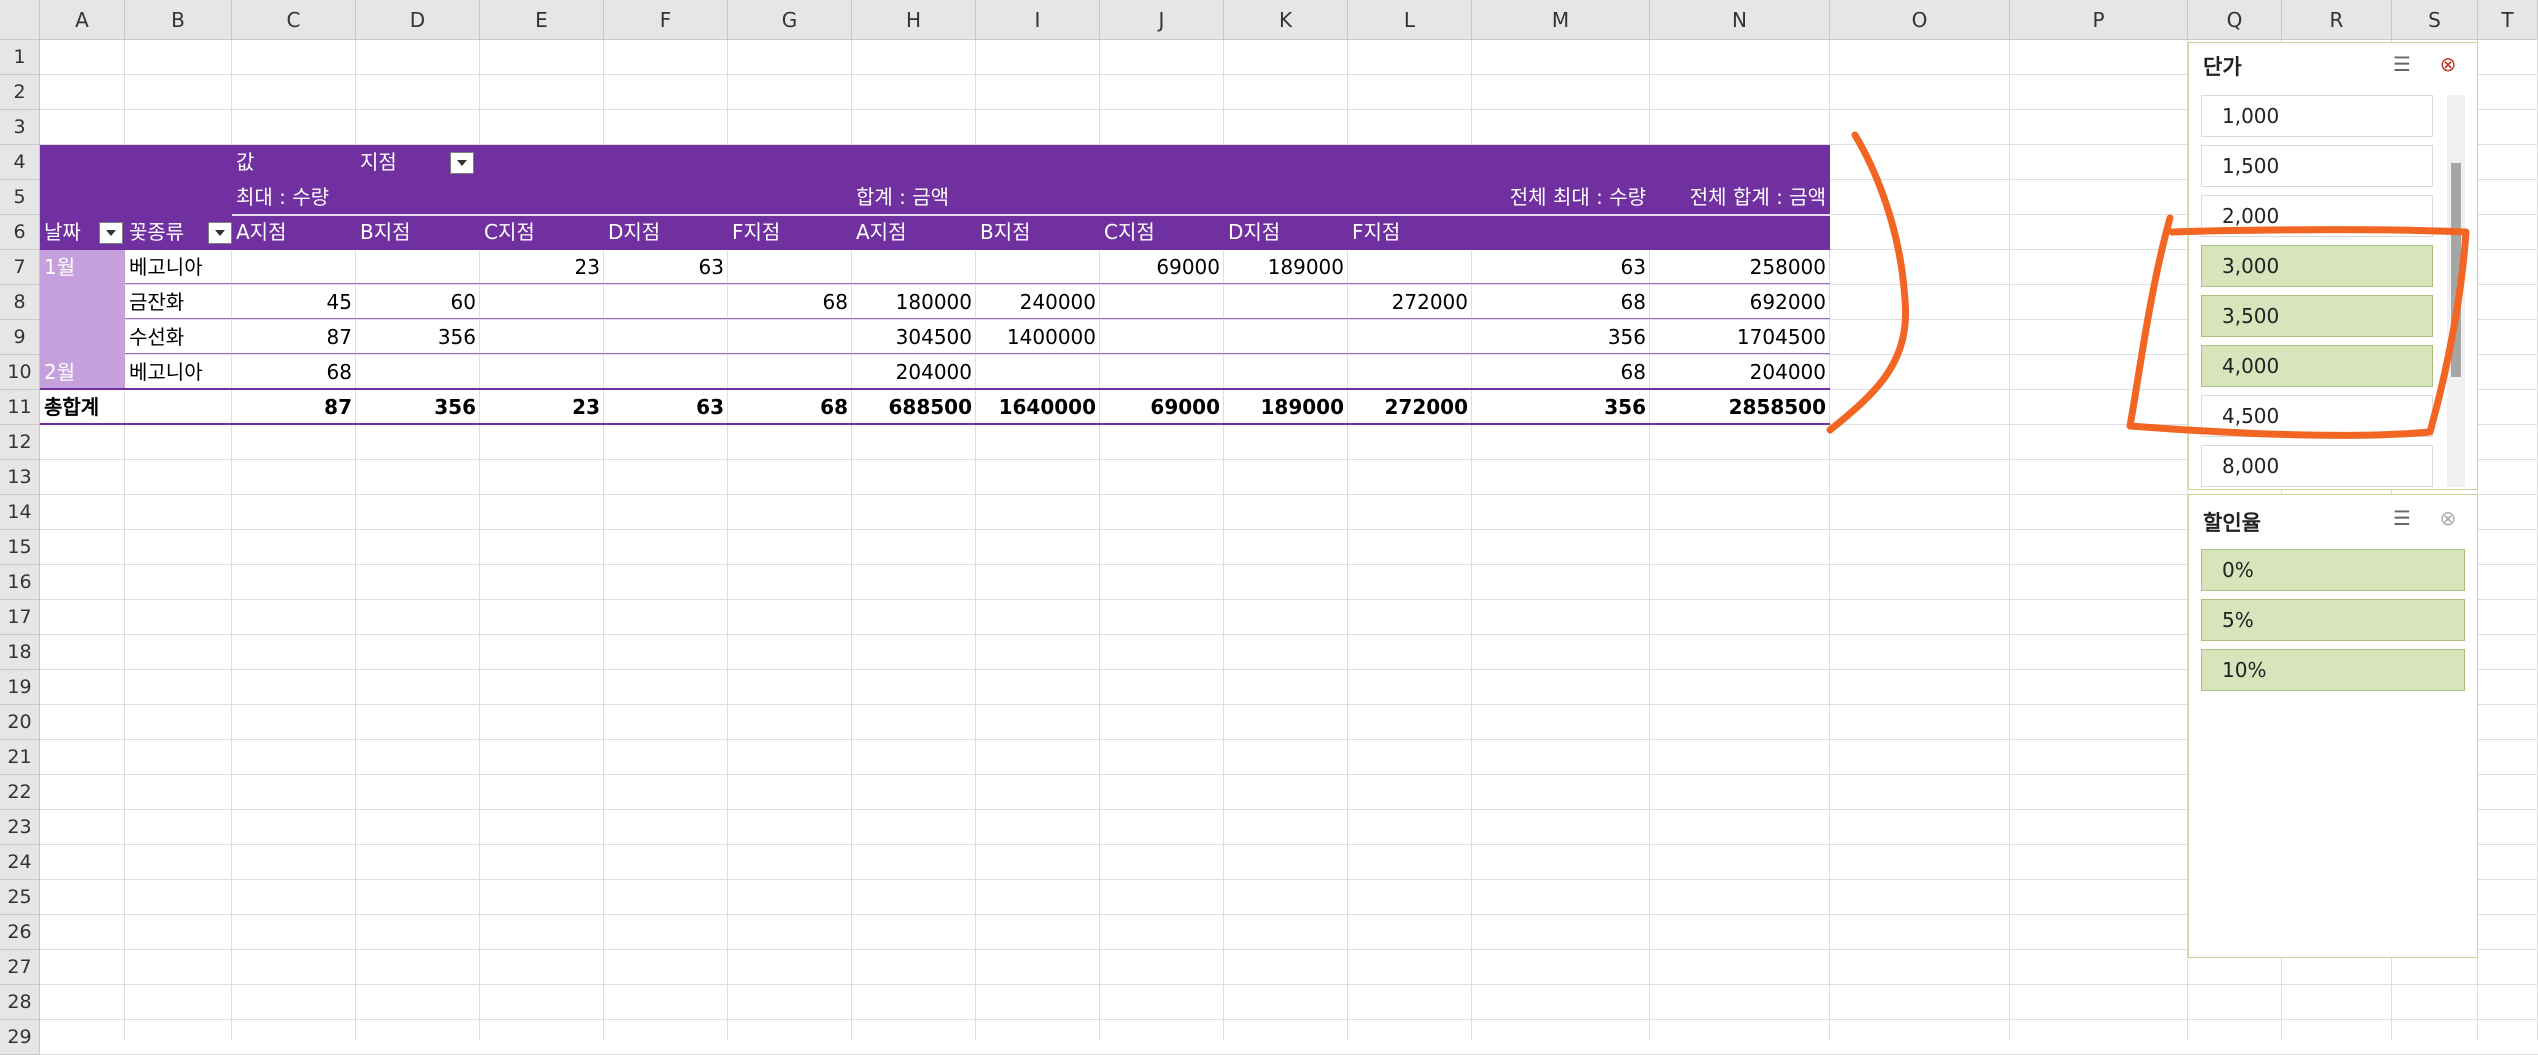 The image size is (2538, 1055). I want to click on grand-total-value: 69000, so click(1185, 407).